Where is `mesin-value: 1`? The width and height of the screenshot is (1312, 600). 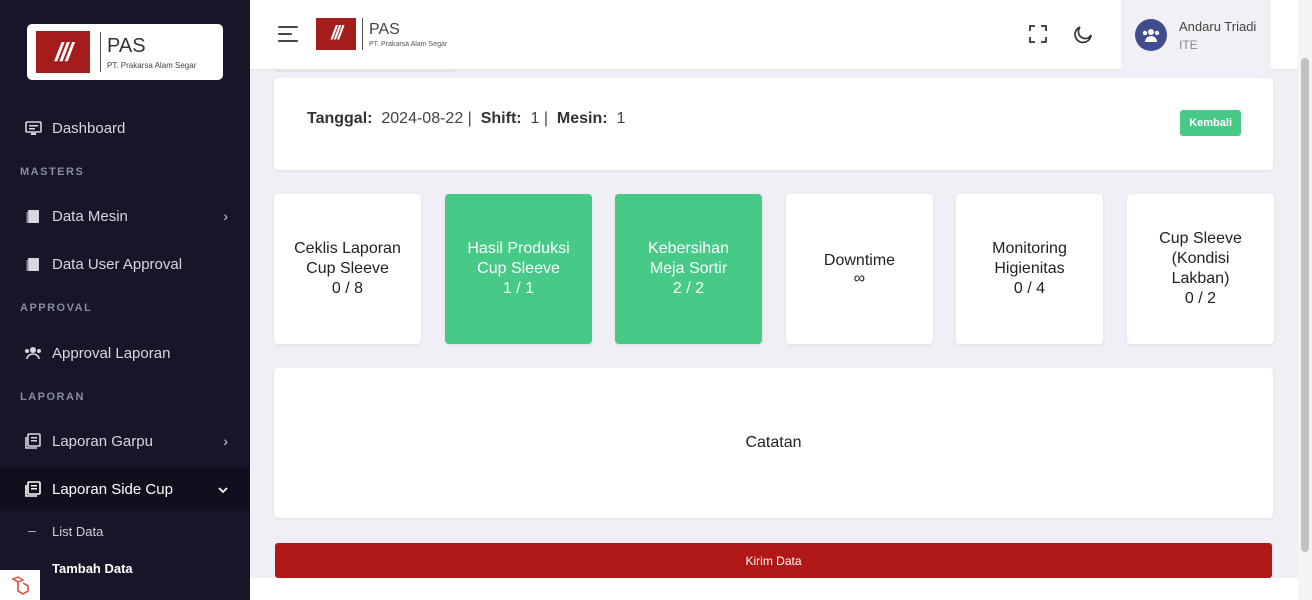 mesin-value: 1 is located at coordinates (621, 118).